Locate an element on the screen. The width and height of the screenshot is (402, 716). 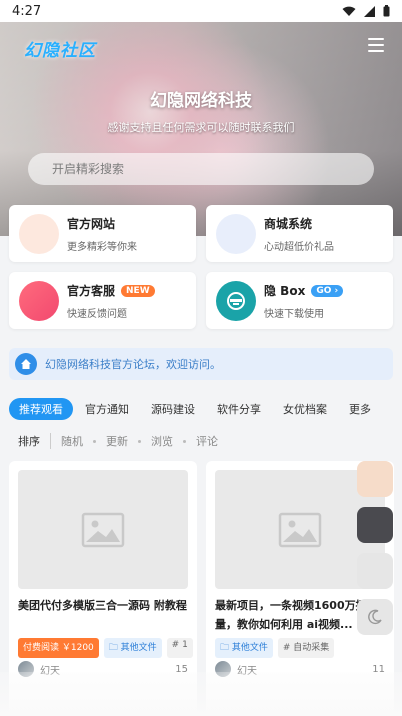
tab-source-code: 源码建设 is located at coordinates (173, 409).